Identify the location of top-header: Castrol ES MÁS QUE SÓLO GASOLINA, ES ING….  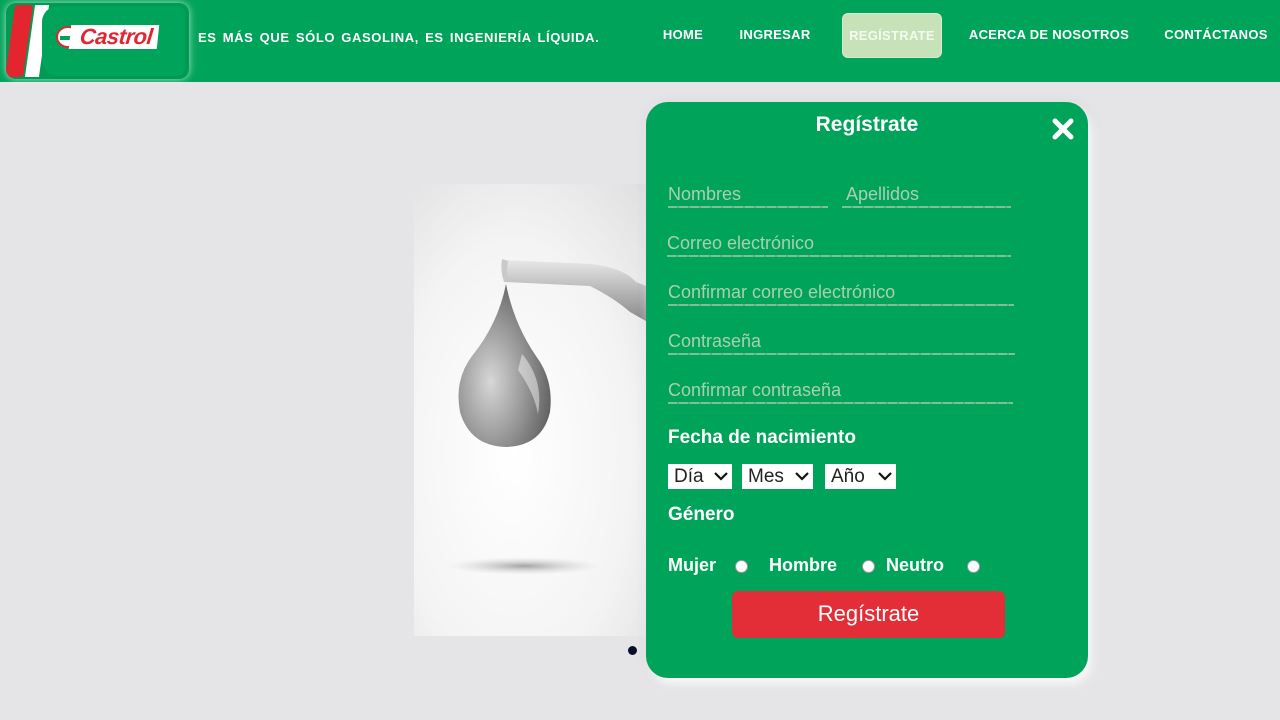
(640, 41).